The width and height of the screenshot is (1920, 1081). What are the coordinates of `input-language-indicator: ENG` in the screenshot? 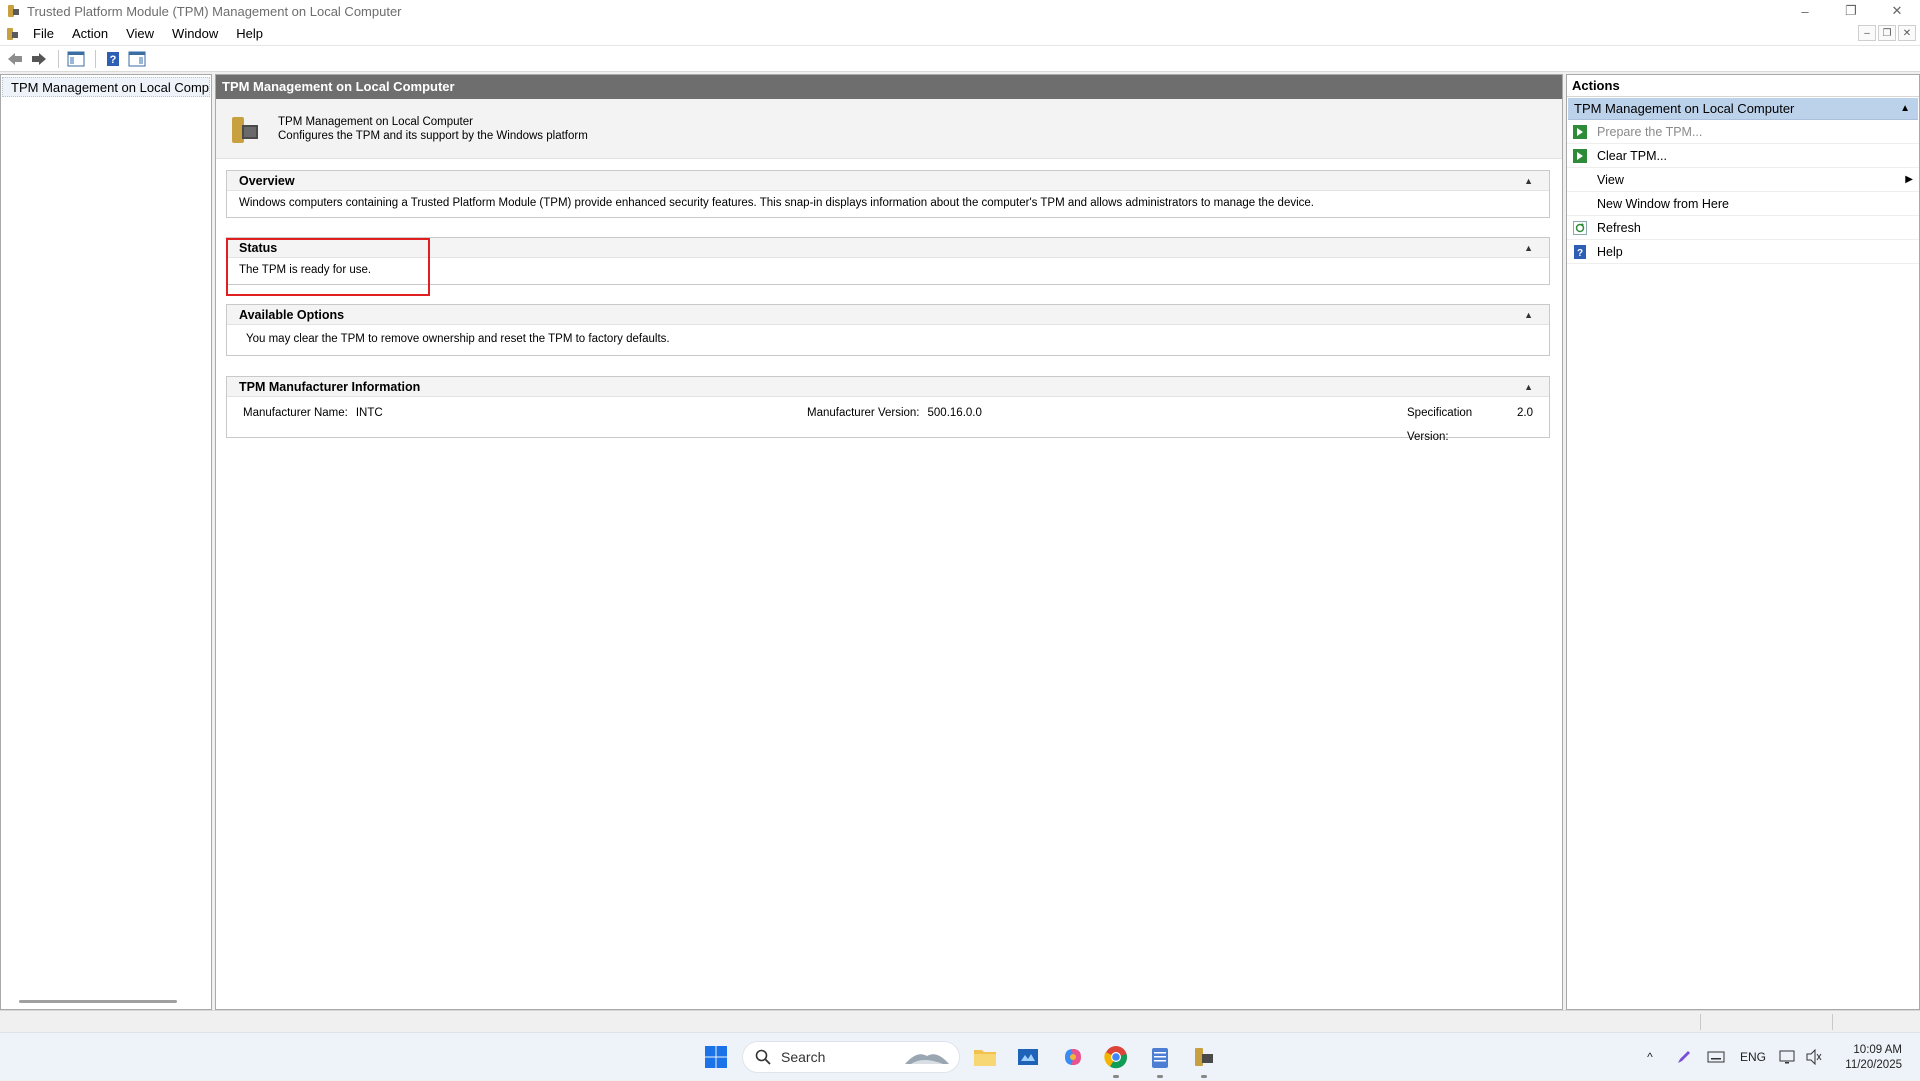 It's located at (1753, 1057).